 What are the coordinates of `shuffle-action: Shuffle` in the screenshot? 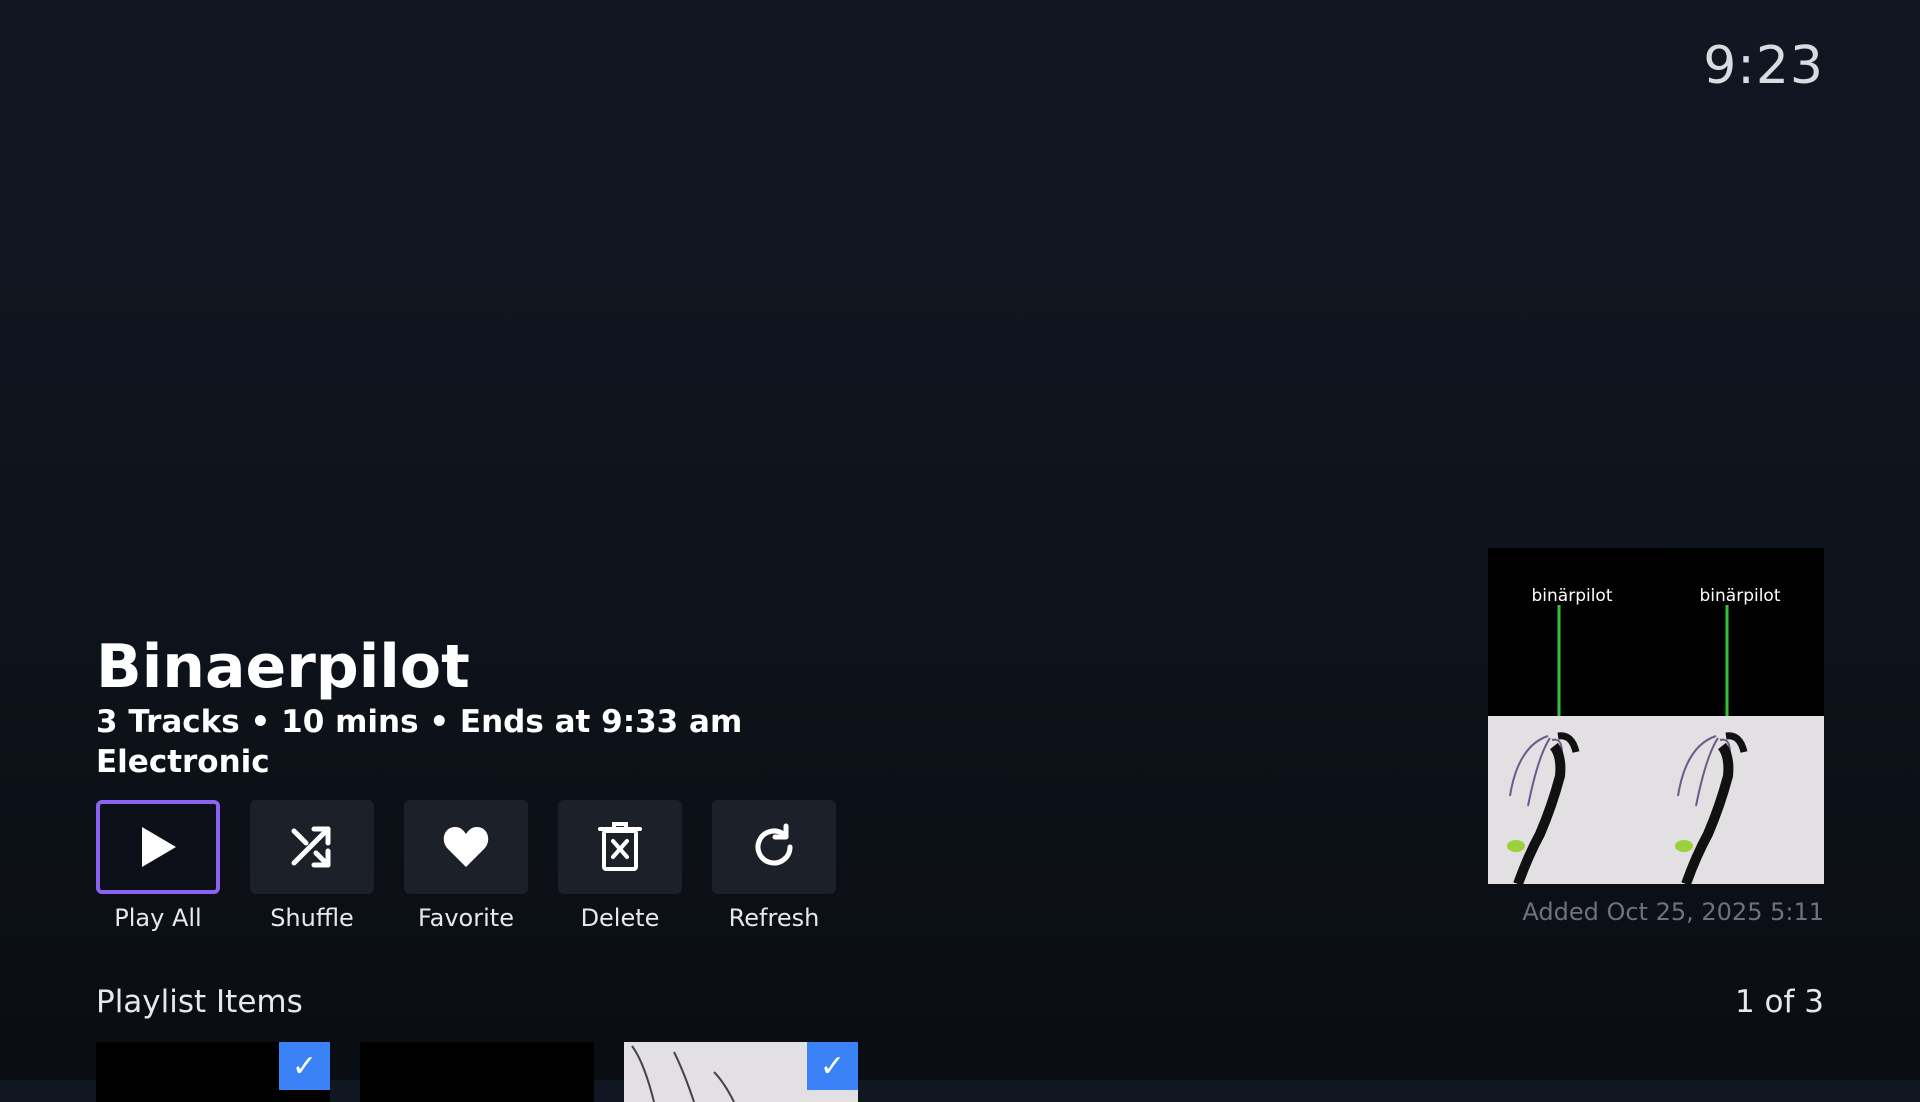 It's located at (312, 866).